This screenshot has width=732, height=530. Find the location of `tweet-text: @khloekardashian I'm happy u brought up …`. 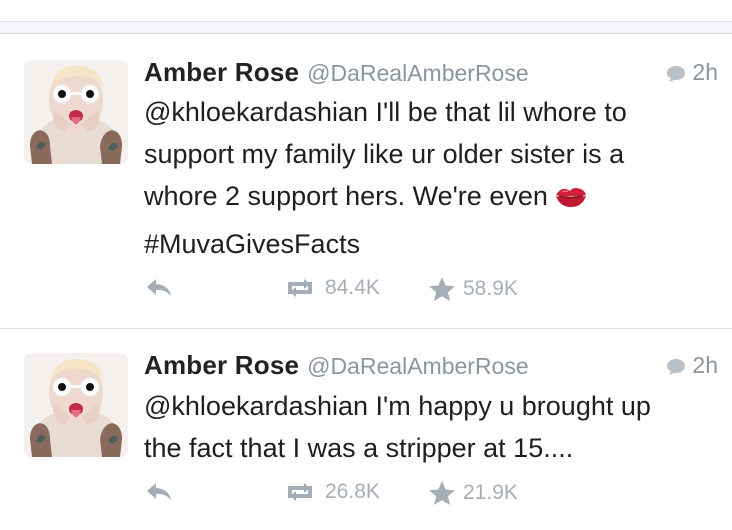

tweet-text: @khloekardashian I'm happy u brought up … is located at coordinates (431, 427).